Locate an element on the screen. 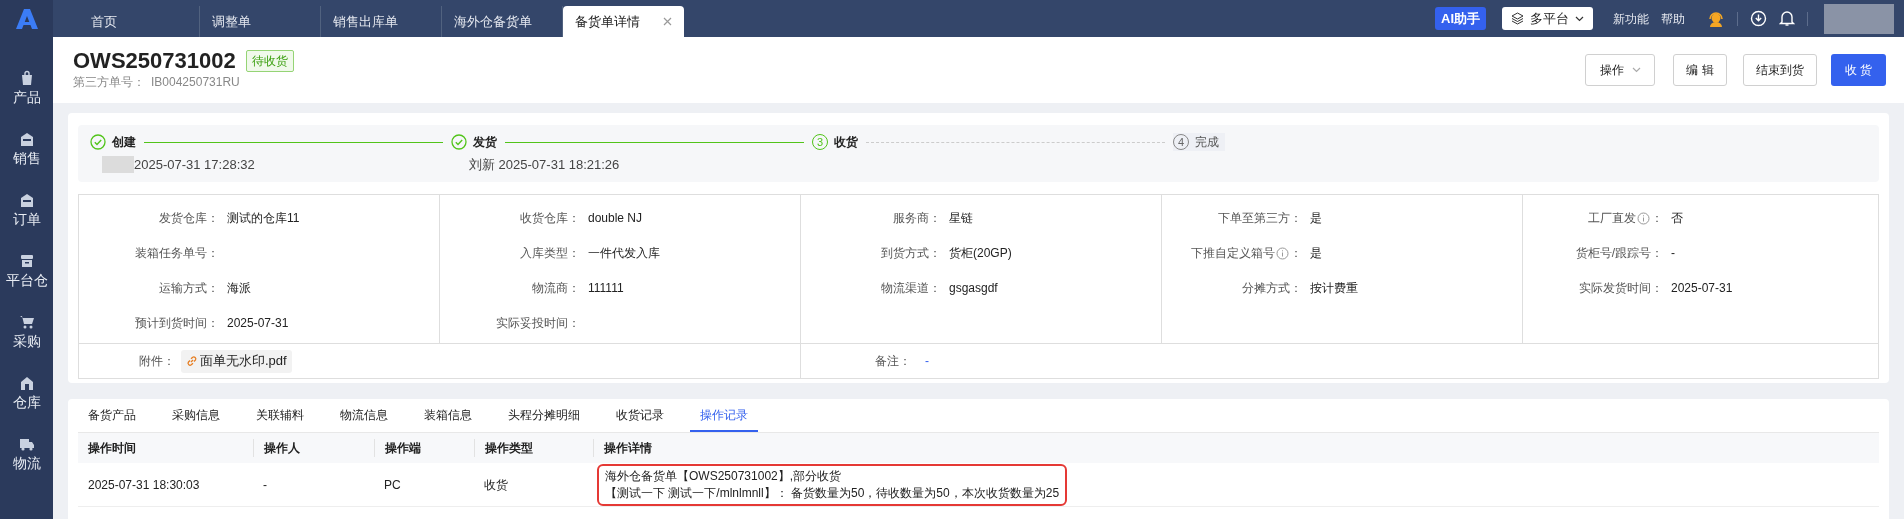  field-label: 运输方式 is located at coordinates (183, 288).